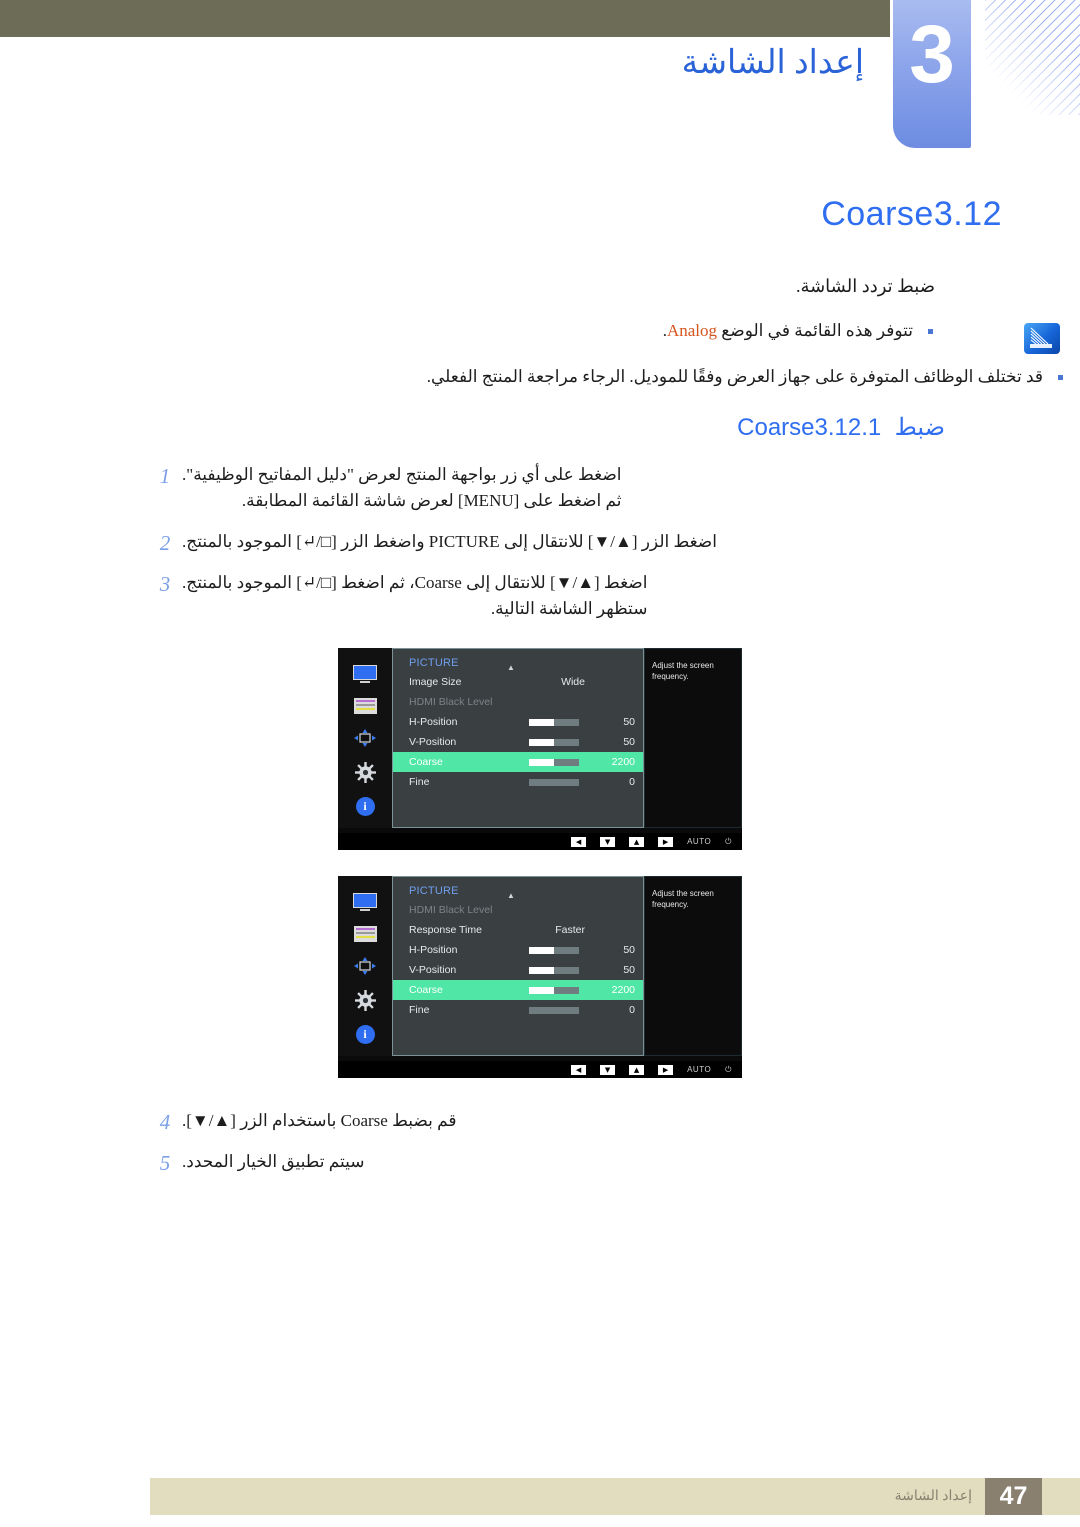 The height and width of the screenshot is (1527, 1080). I want to click on footer-inner: 47 إعداد الشاشة, so click(615, 1496).